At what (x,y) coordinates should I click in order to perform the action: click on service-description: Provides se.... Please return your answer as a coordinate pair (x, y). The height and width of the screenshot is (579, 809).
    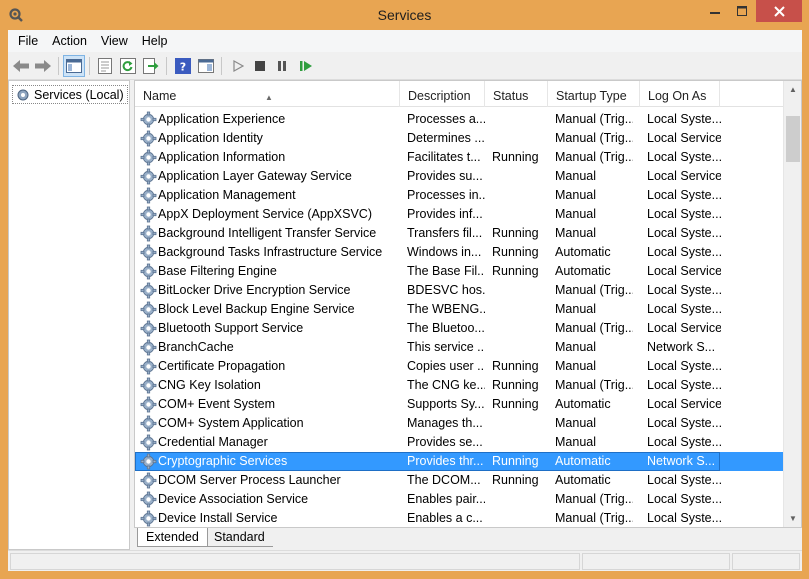
    Looking at the image, I should click on (445, 442).